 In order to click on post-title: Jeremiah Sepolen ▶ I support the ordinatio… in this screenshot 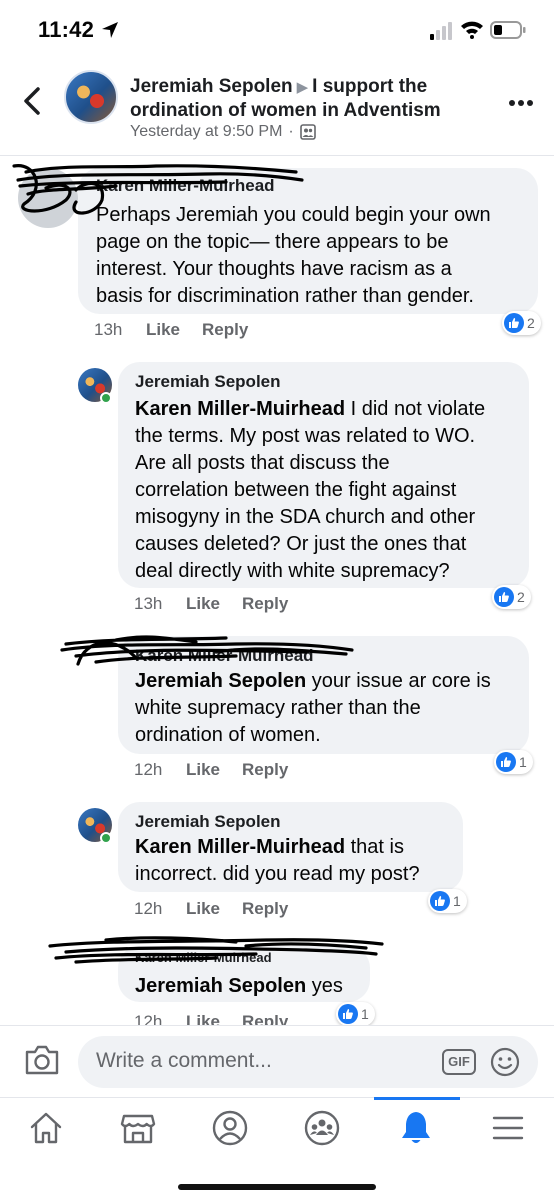, I will do `click(305, 98)`.